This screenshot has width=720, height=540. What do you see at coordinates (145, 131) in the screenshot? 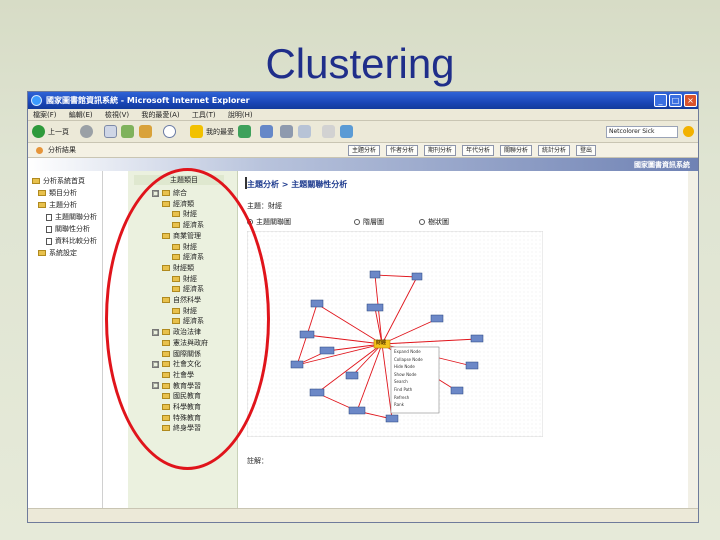
I see `home-icon` at bounding box center [145, 131].